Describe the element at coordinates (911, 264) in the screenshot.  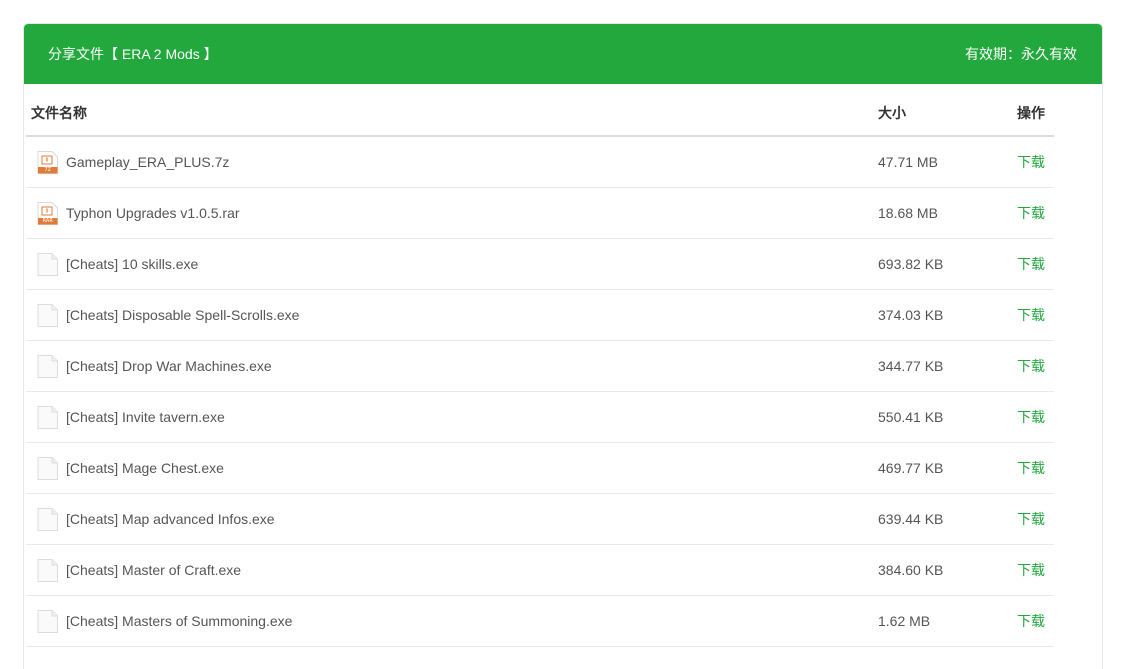
I see `file-size: 693.82 KB` at that location.